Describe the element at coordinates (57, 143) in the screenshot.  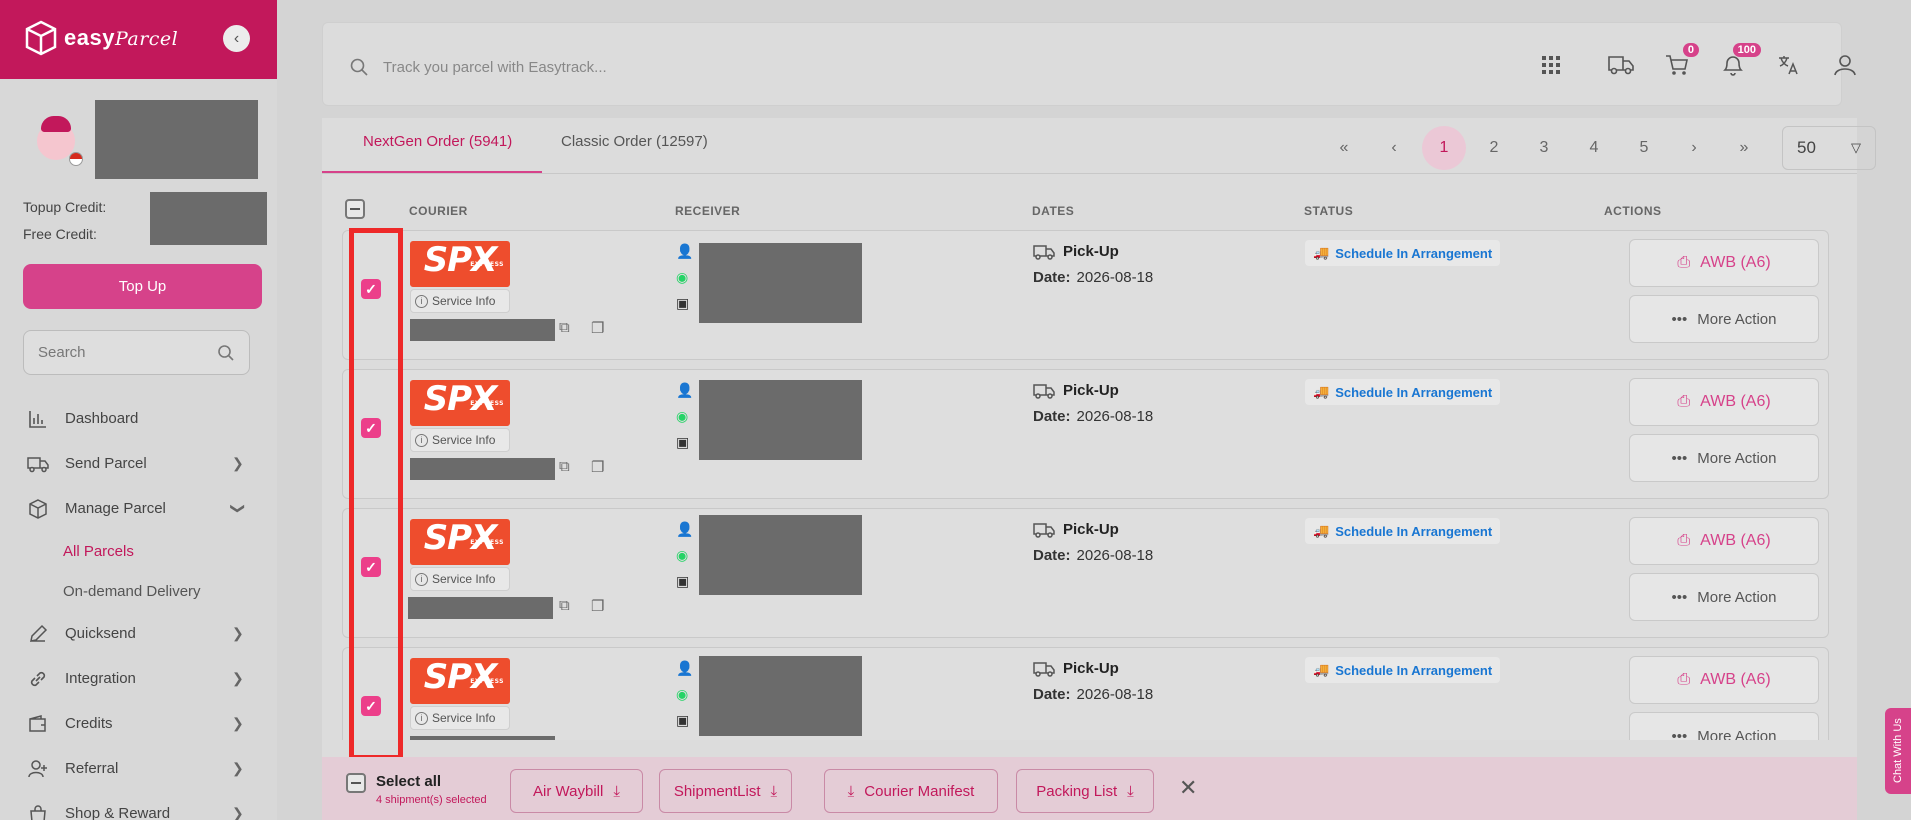
I see `avatar` at that location.